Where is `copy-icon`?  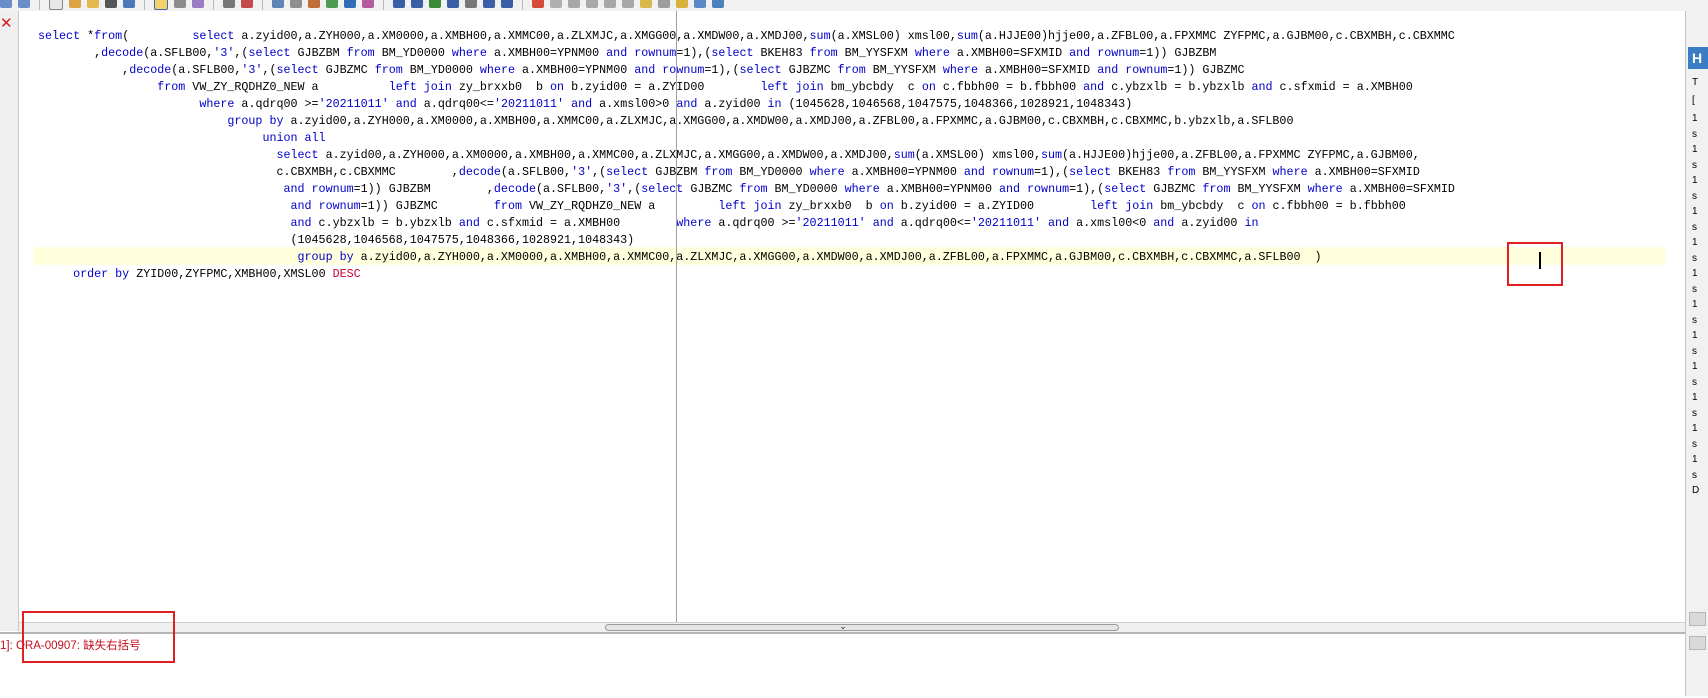 copy-icon is located at coordinates (75, 4).